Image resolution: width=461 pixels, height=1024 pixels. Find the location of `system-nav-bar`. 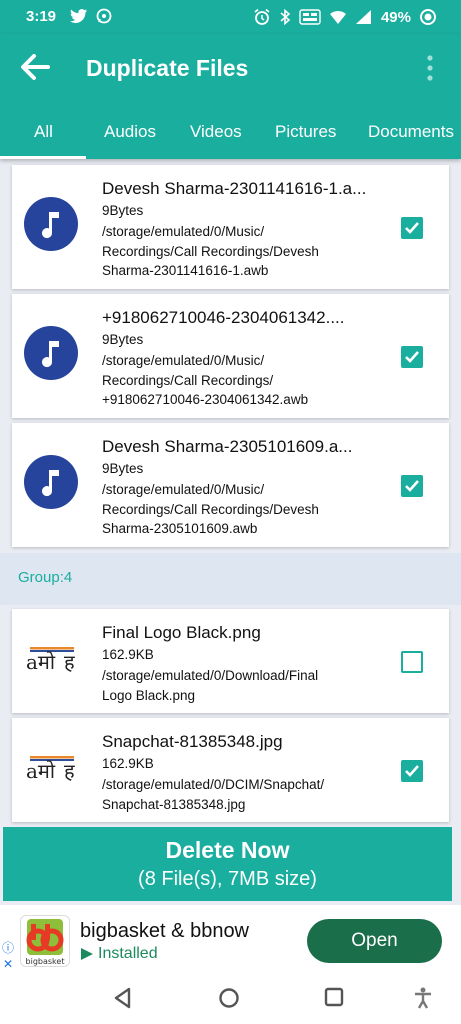

system-nav-bar is located at coordinates (230, 998).